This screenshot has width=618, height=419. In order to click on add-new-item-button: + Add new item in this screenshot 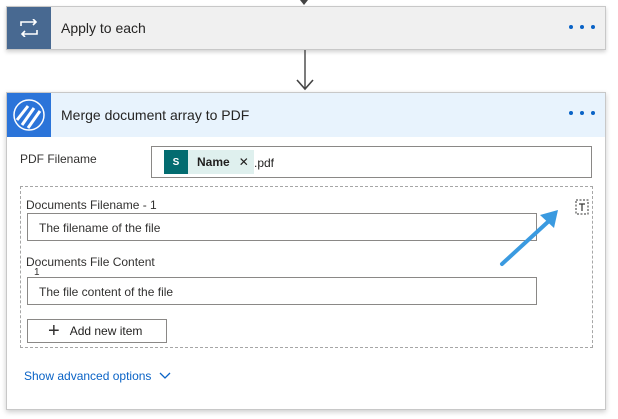, I will do `click(97, 331)`.